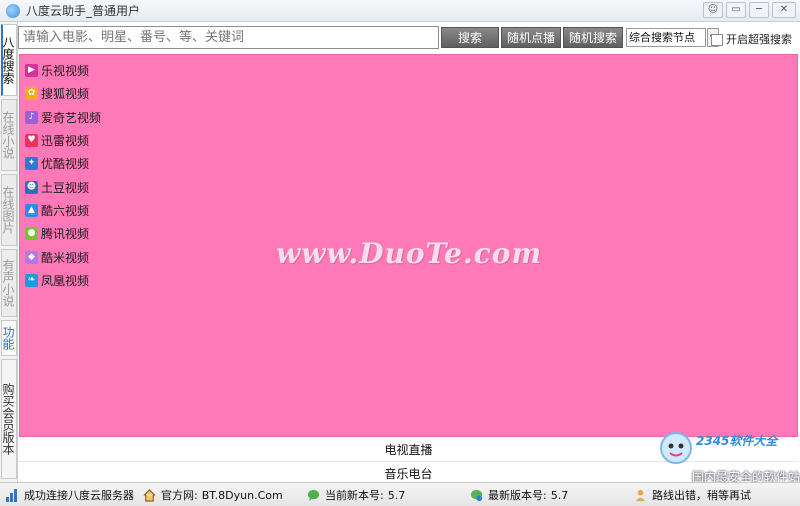 The image size is (800, 506). I want to click on site-label: 凤凰视频, so click(65, 280).